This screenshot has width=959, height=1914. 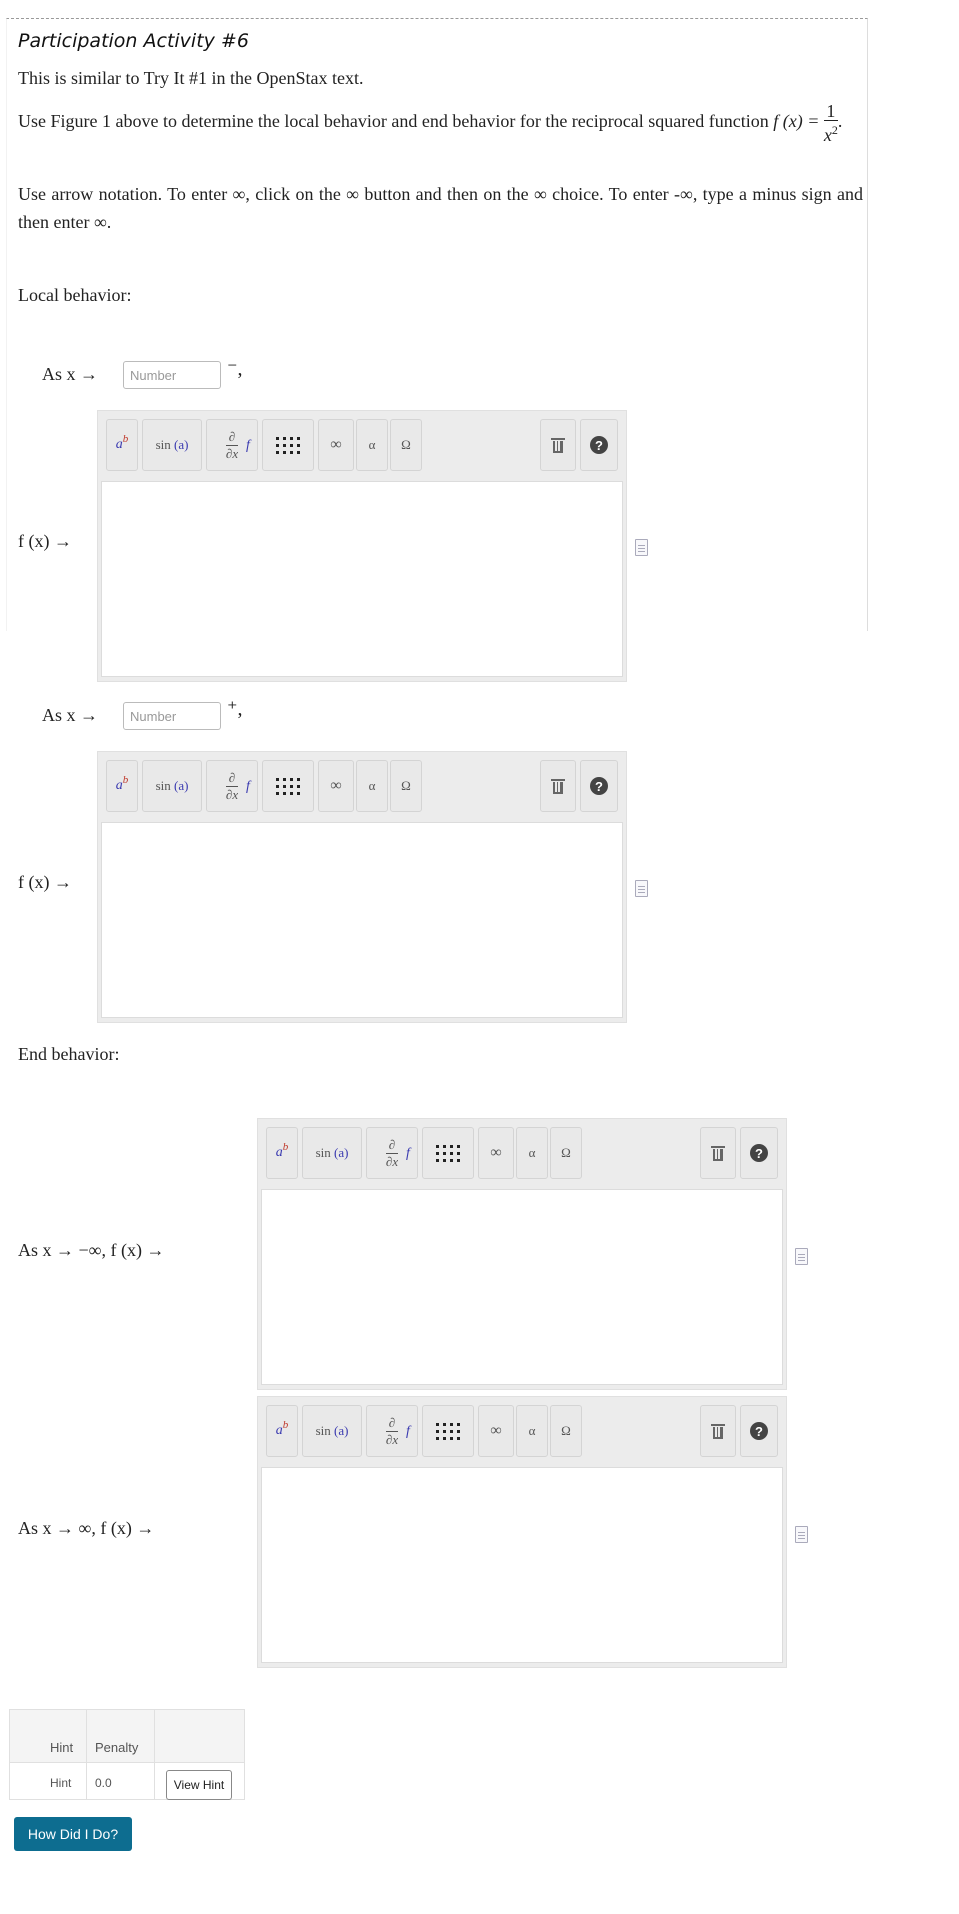 I want to click on local-limit-input-left, so click(x=172, y=375).